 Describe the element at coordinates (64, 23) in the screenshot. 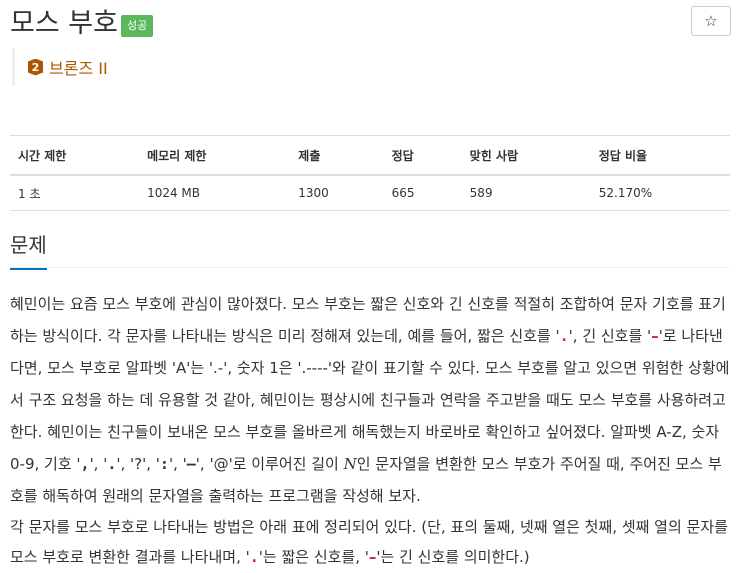

I see `problem-title: 모스 부호` at that location.